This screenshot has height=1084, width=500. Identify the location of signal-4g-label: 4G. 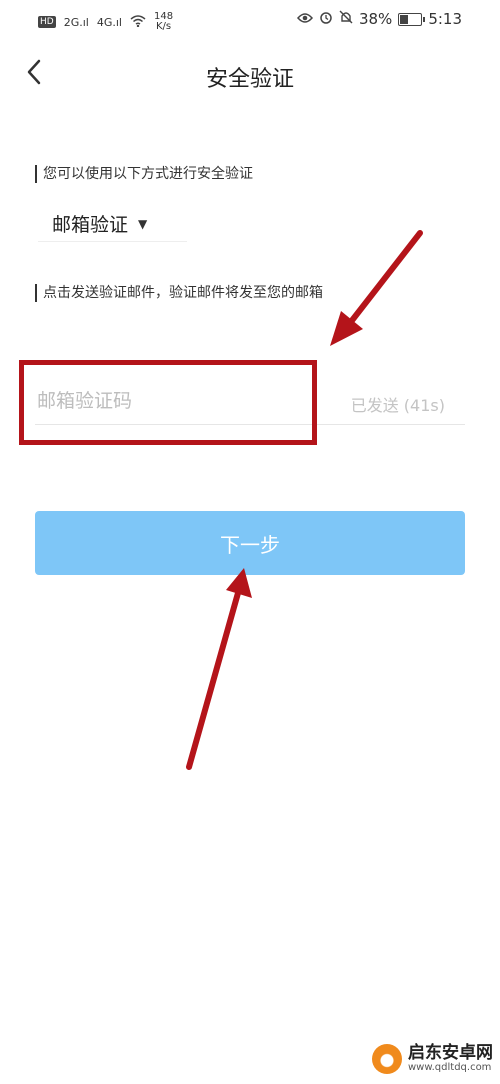
(104, 22).